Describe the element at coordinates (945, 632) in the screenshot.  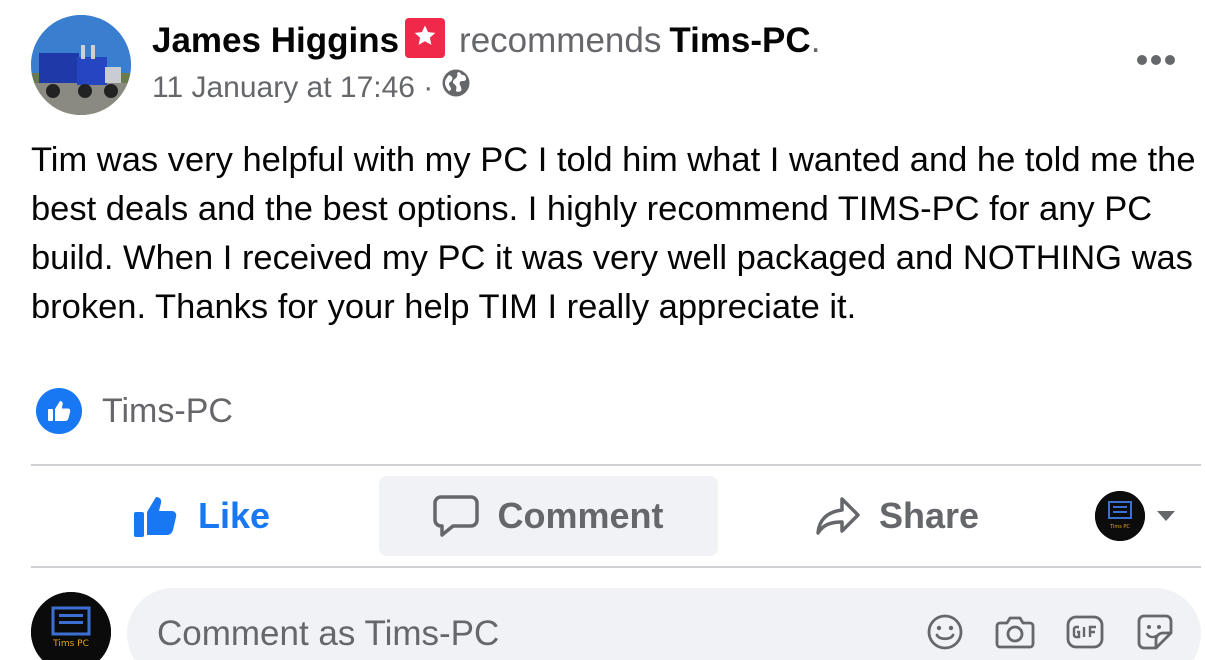
I see `emoji-icon` at that location.